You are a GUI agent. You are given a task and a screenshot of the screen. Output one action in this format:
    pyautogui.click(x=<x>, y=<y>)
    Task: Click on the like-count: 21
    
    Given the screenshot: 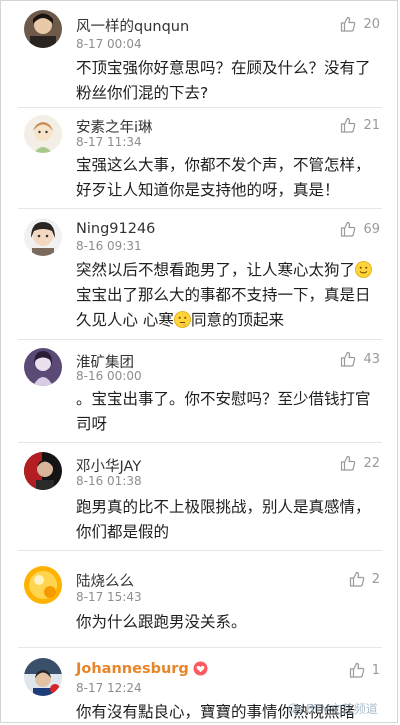 What is the action you would take?
    pyautogui.click(x=371, y=125)
    